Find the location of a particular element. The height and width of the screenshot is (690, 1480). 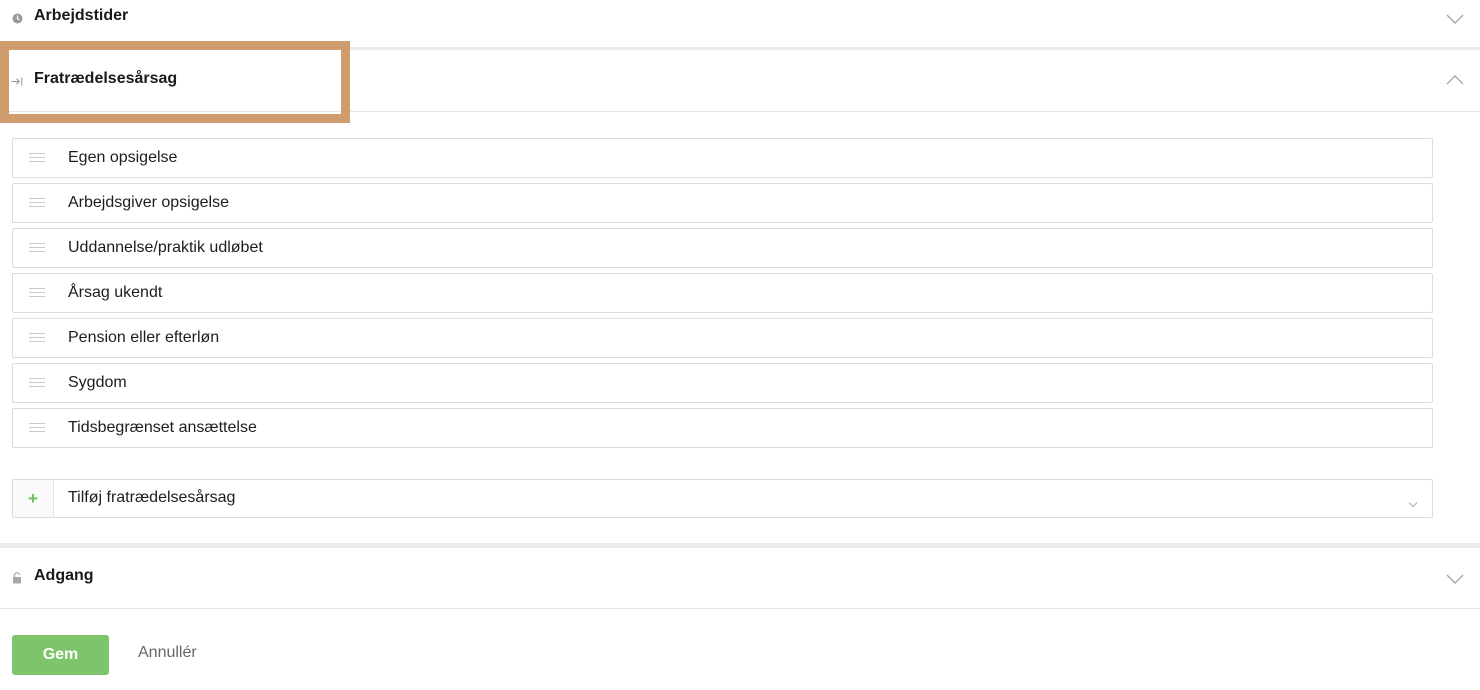

reason-row: Arbejdsgiver opsigelse is located at coordinates (722, 203).